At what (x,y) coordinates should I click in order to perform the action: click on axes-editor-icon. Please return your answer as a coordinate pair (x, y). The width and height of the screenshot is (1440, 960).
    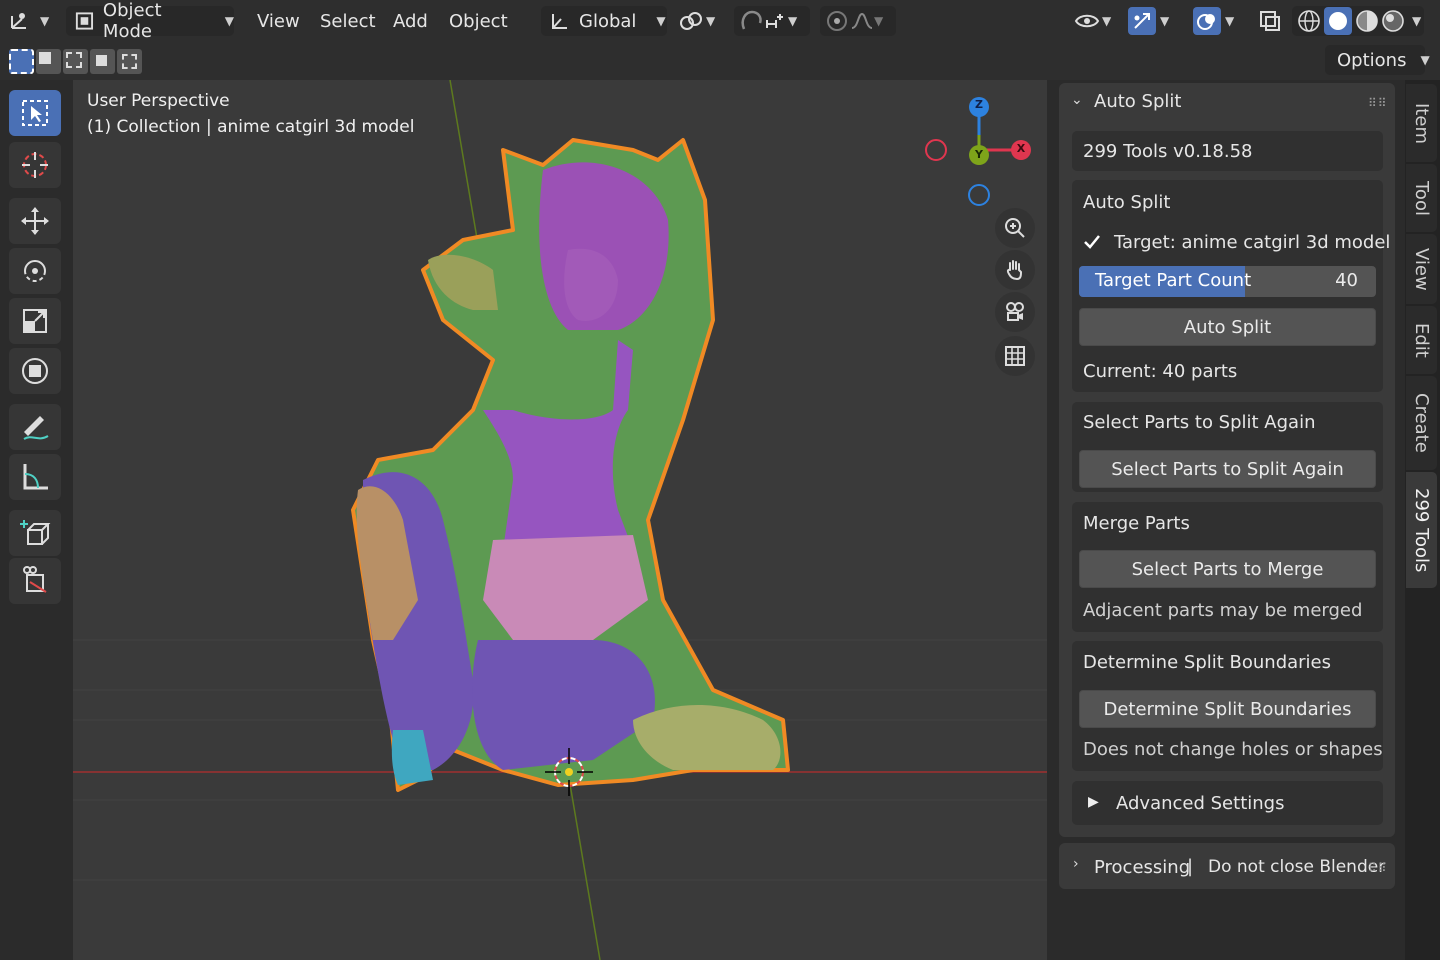
    Looking at the image, I should click on (18, 21).